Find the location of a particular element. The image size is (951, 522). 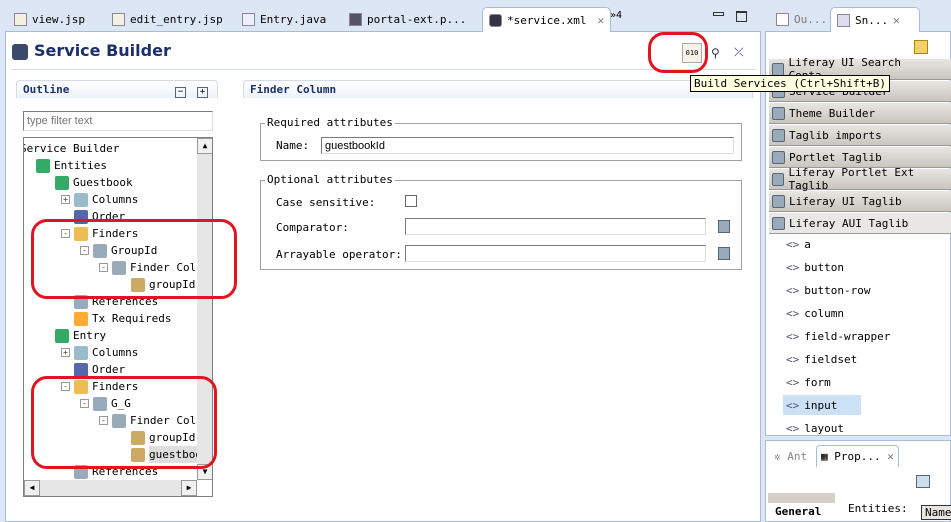

scroll-up-button: ▲ is located at coordinates (204, 146).